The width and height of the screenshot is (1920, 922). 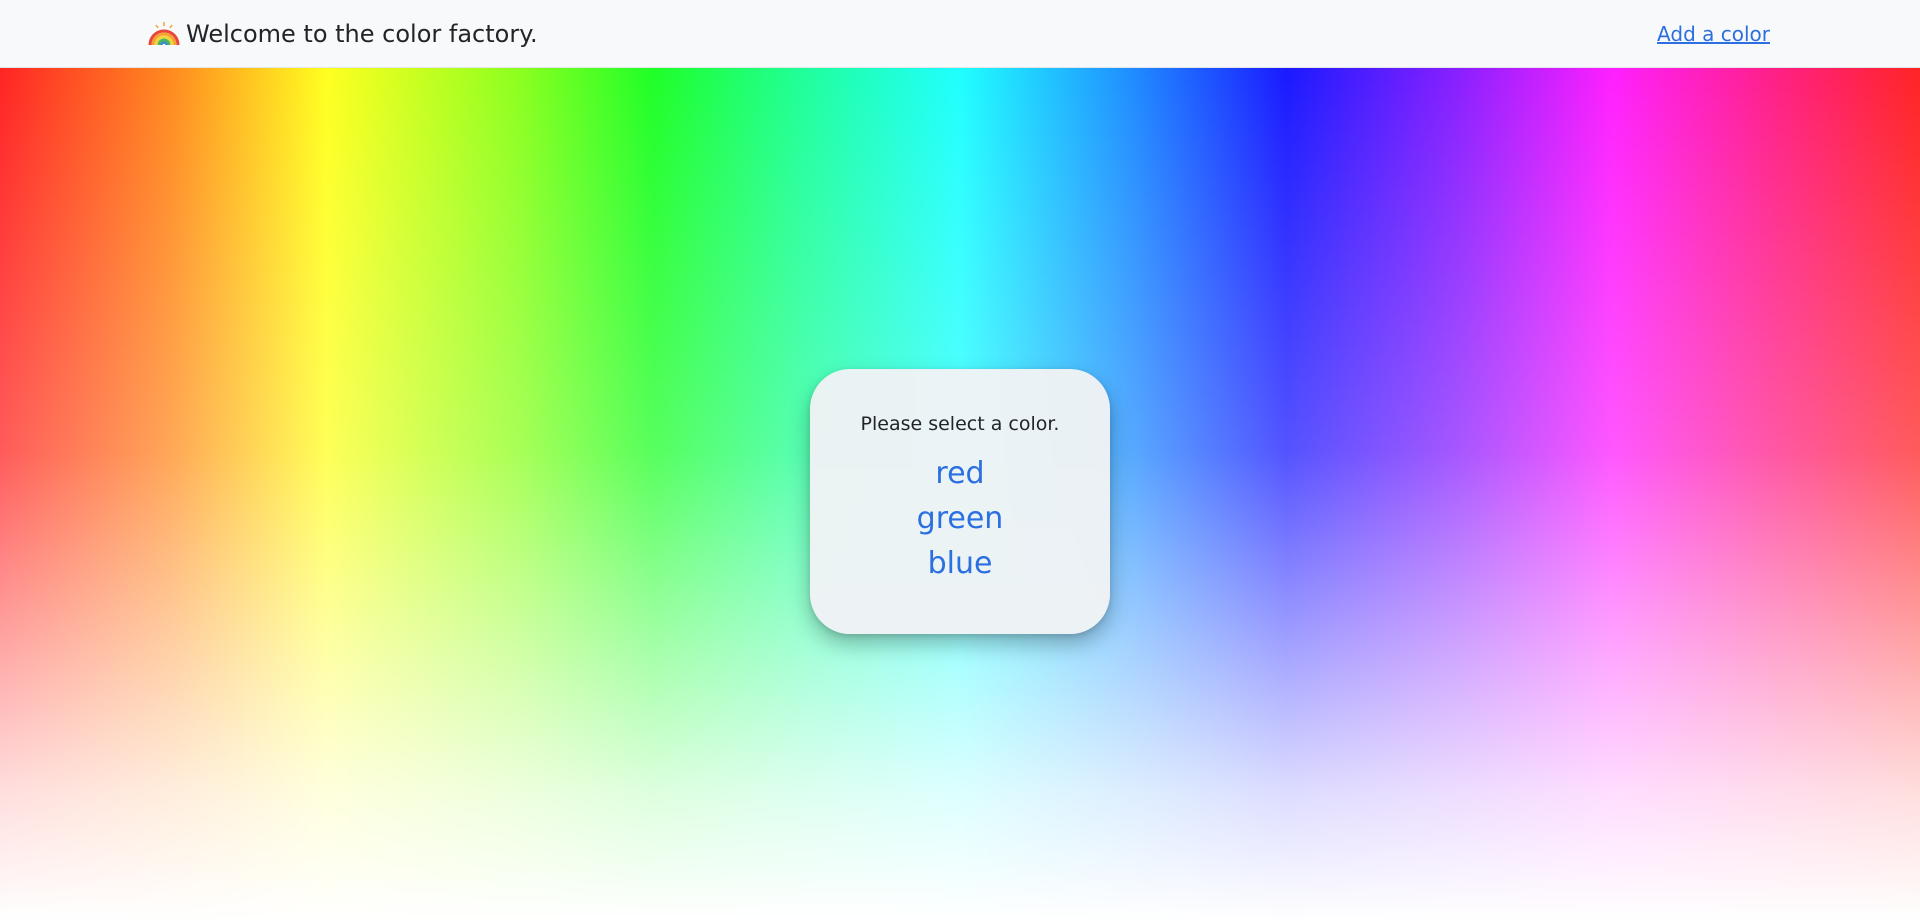 I want to click on color-link-blue: blue, so click(x=960, y=563).